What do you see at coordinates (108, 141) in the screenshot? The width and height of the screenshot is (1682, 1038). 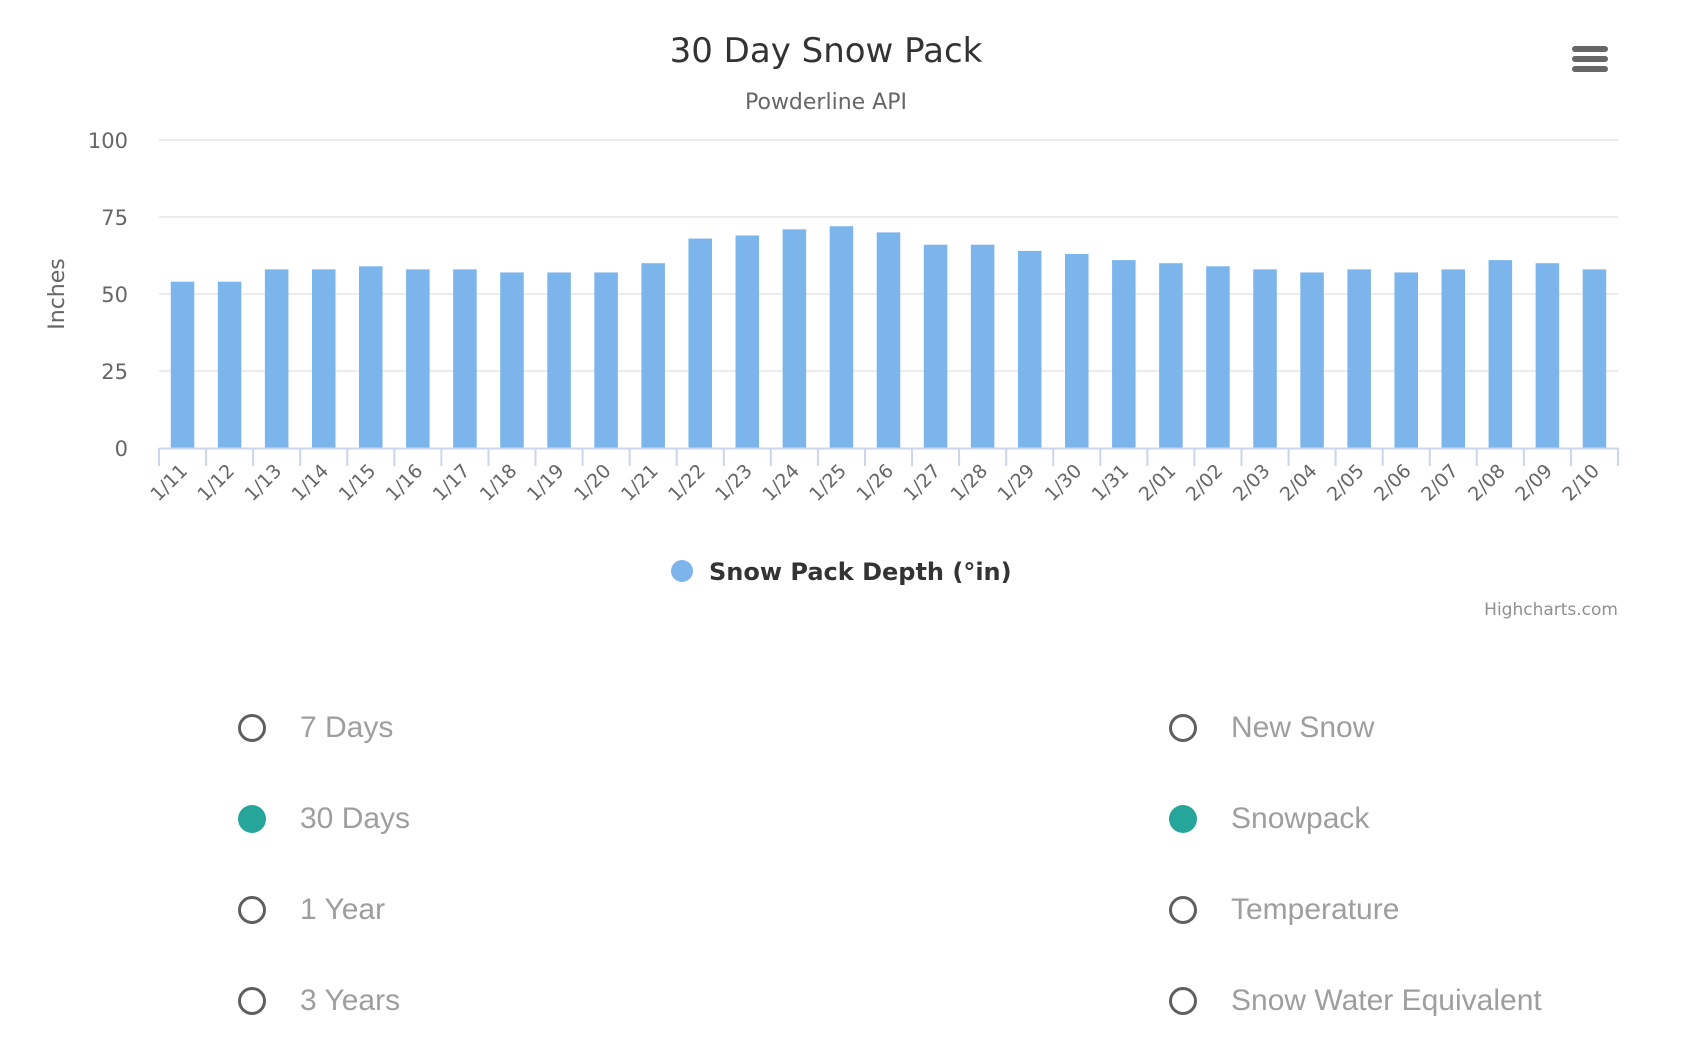 I see `y-tick-label: 100` at bounding box center [108, 141].